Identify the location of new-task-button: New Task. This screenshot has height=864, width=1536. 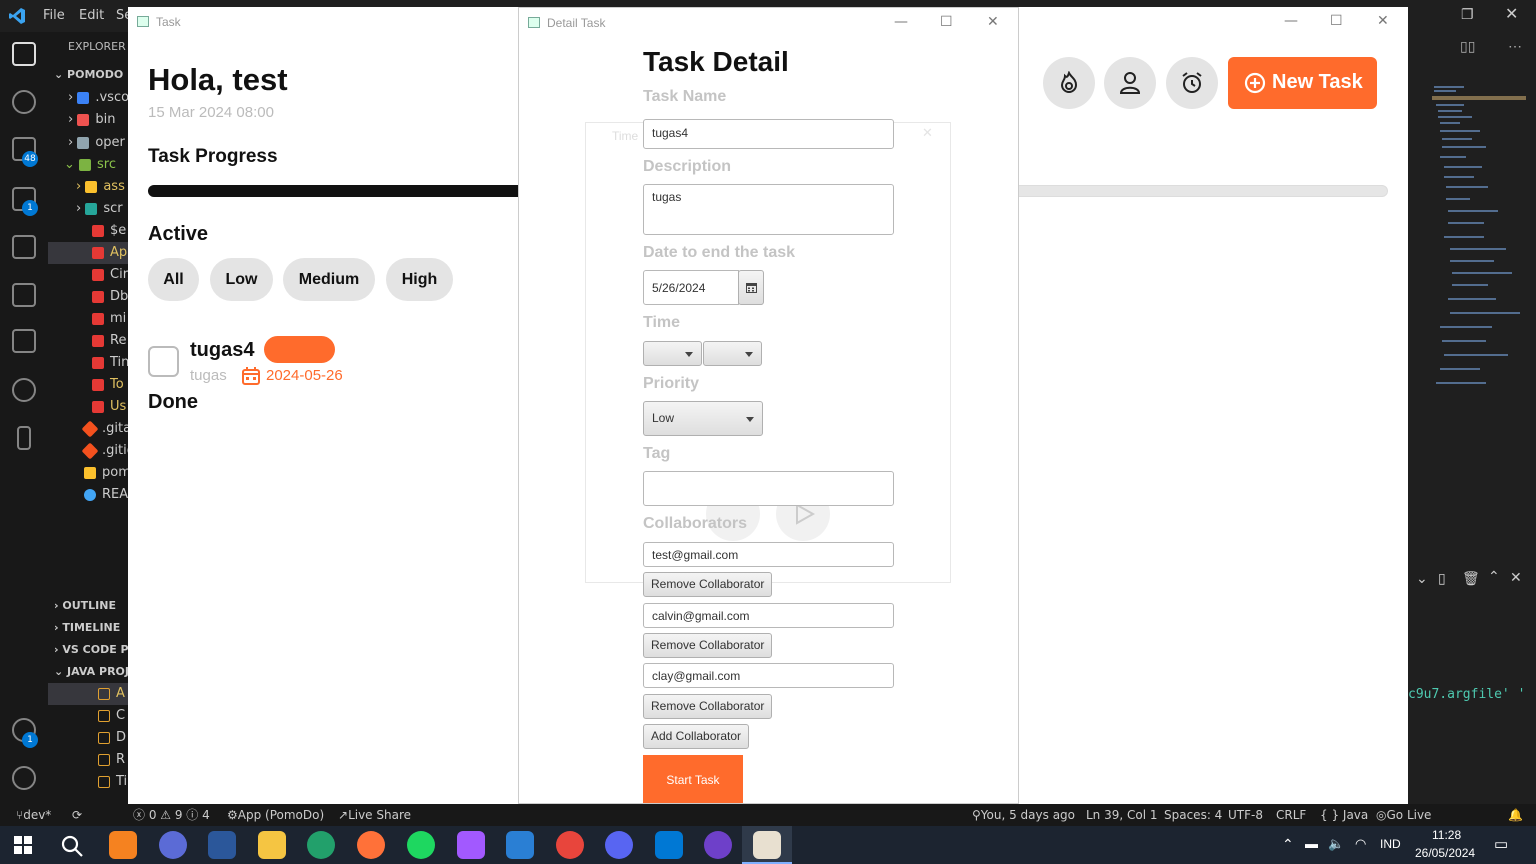
(1302, 83).